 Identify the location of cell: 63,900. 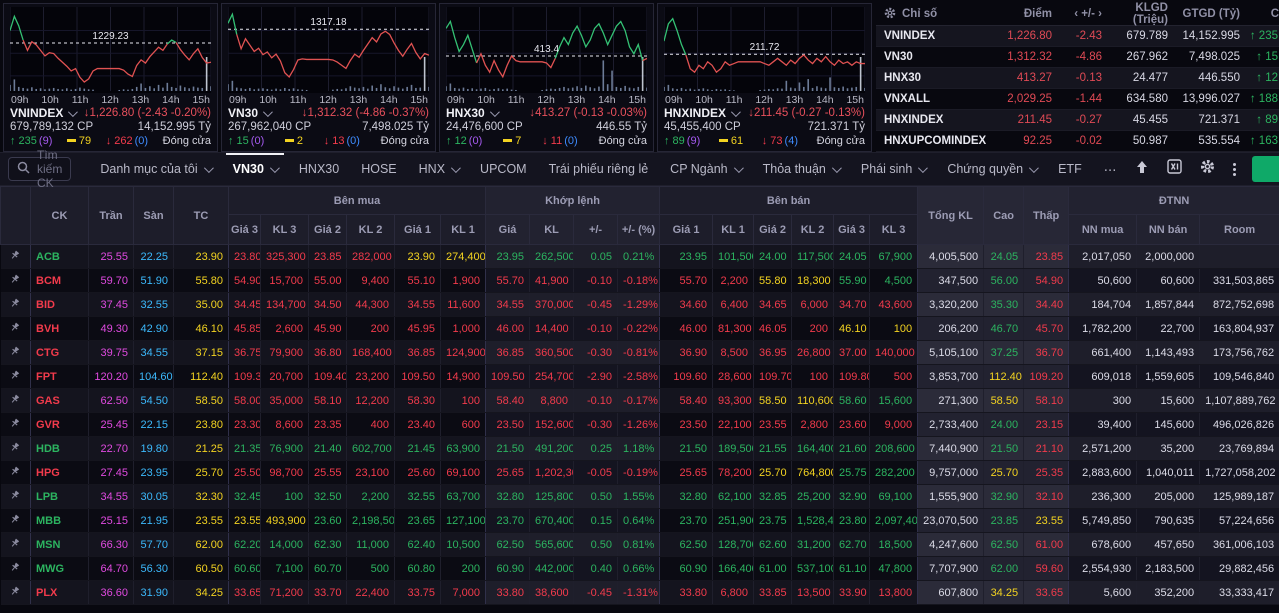
(463, 448).